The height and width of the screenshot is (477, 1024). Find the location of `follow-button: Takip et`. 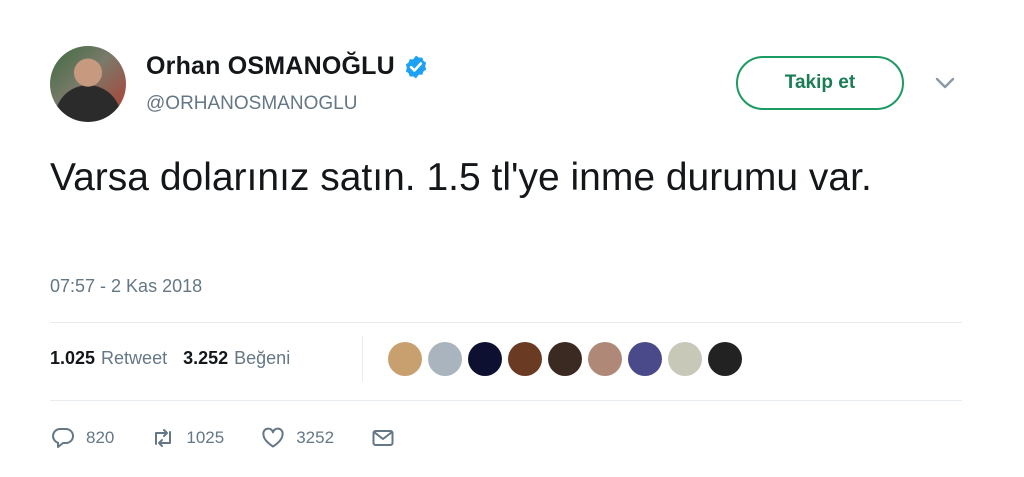

follow-button: Takip et is located at coordinates (820, 83).